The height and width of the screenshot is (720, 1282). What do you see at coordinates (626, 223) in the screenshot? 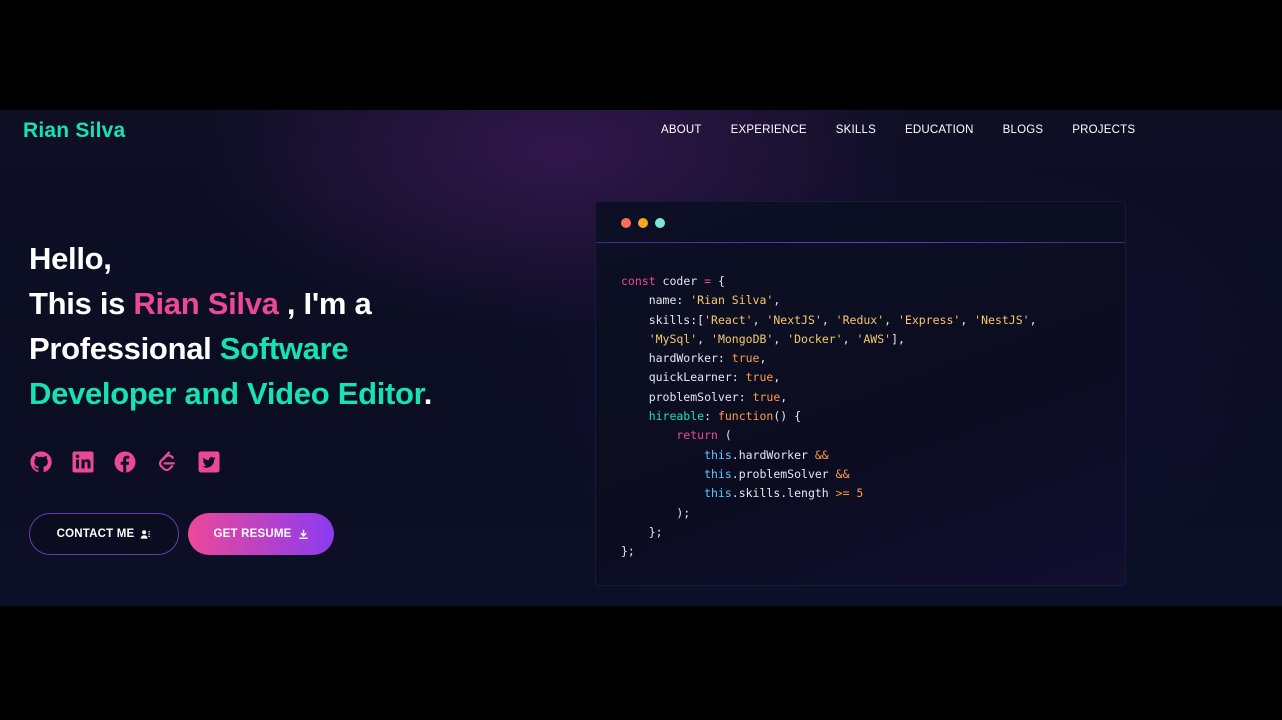
I see `close-dot` at bounding box center [626, 223].